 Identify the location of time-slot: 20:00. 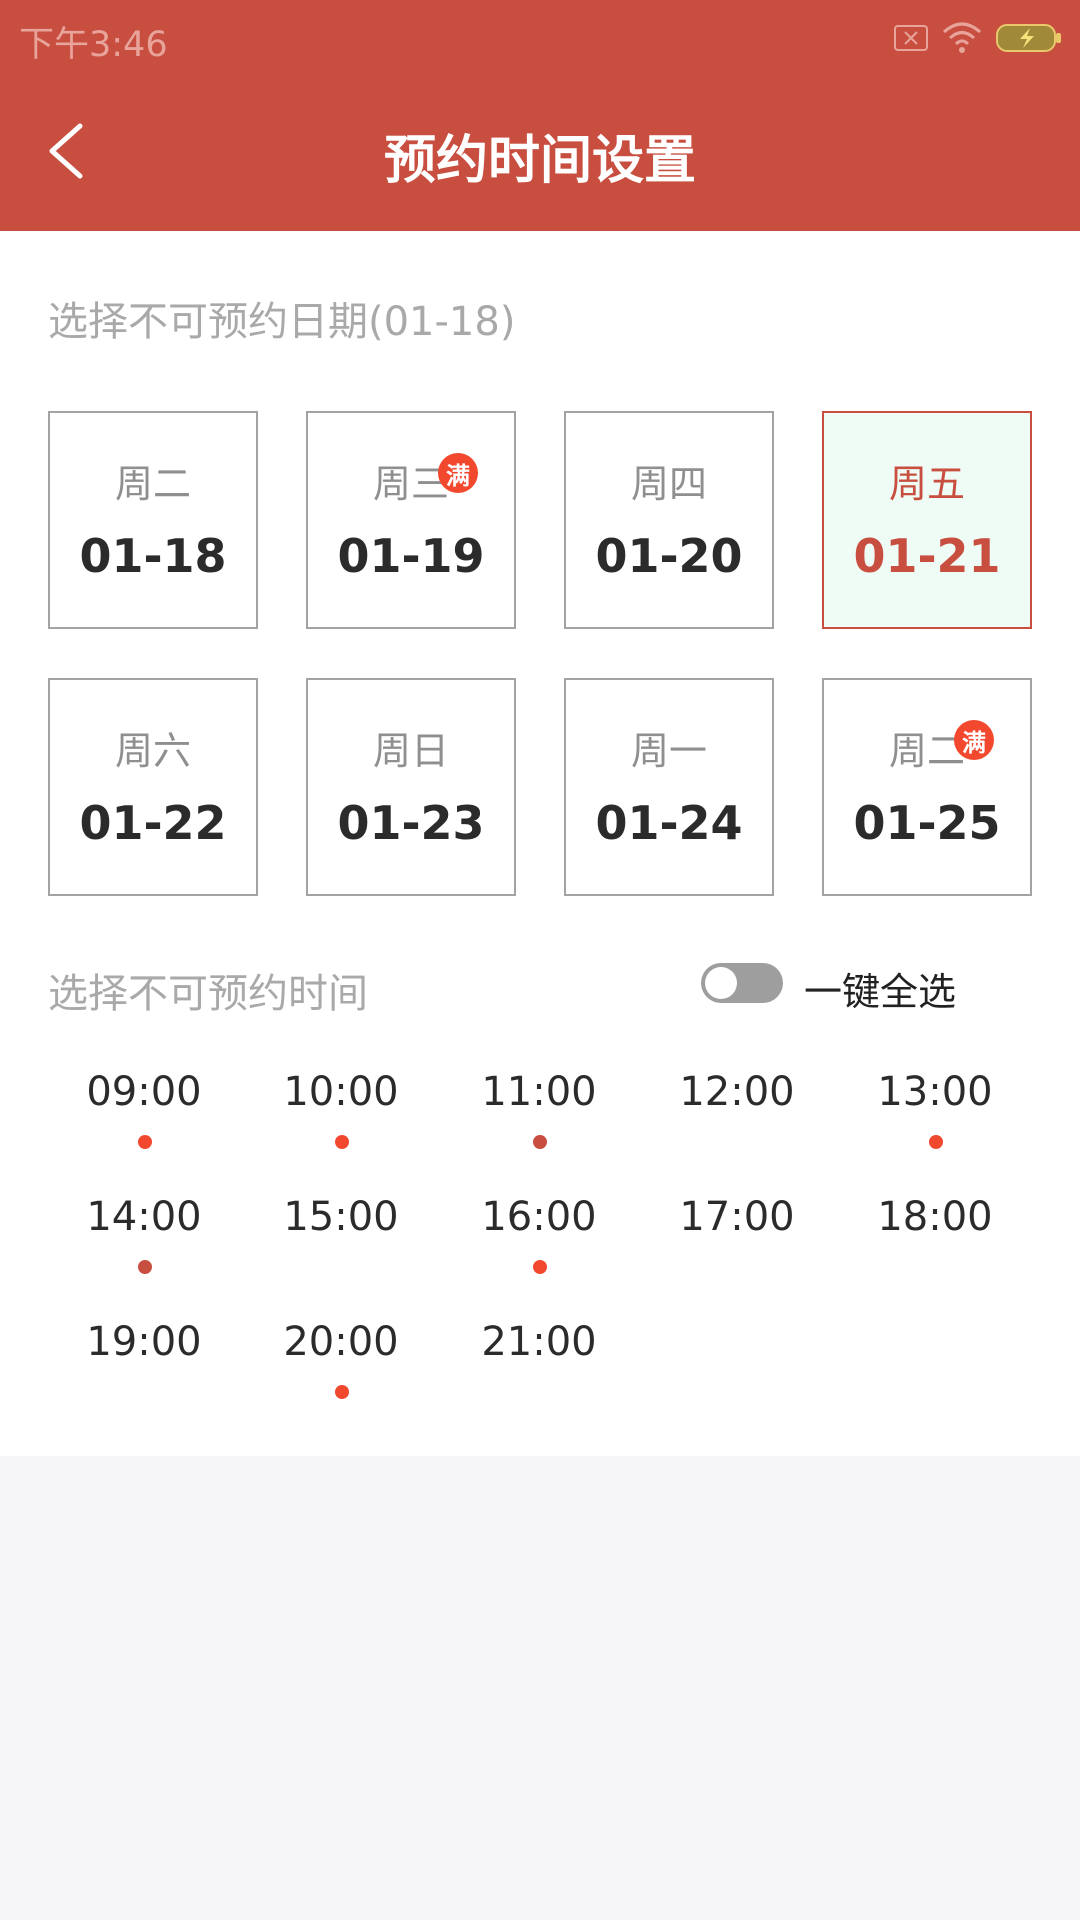
(341, 1369).